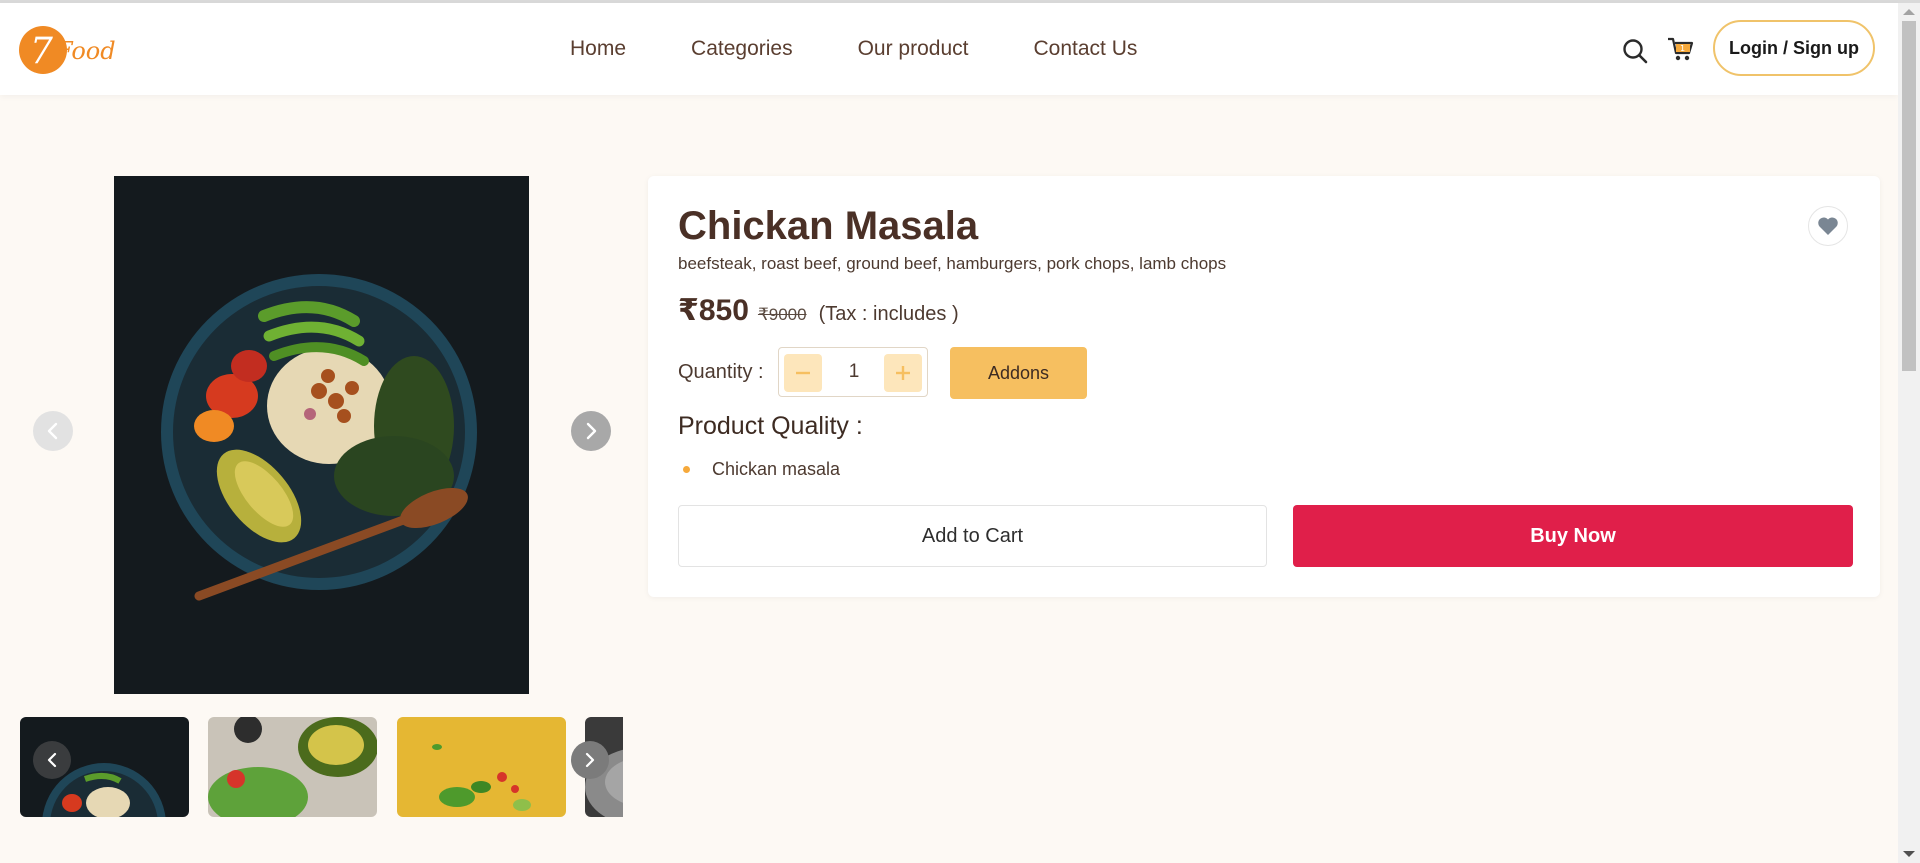  I want to click on cart-count: 1, so click(1682, 48).